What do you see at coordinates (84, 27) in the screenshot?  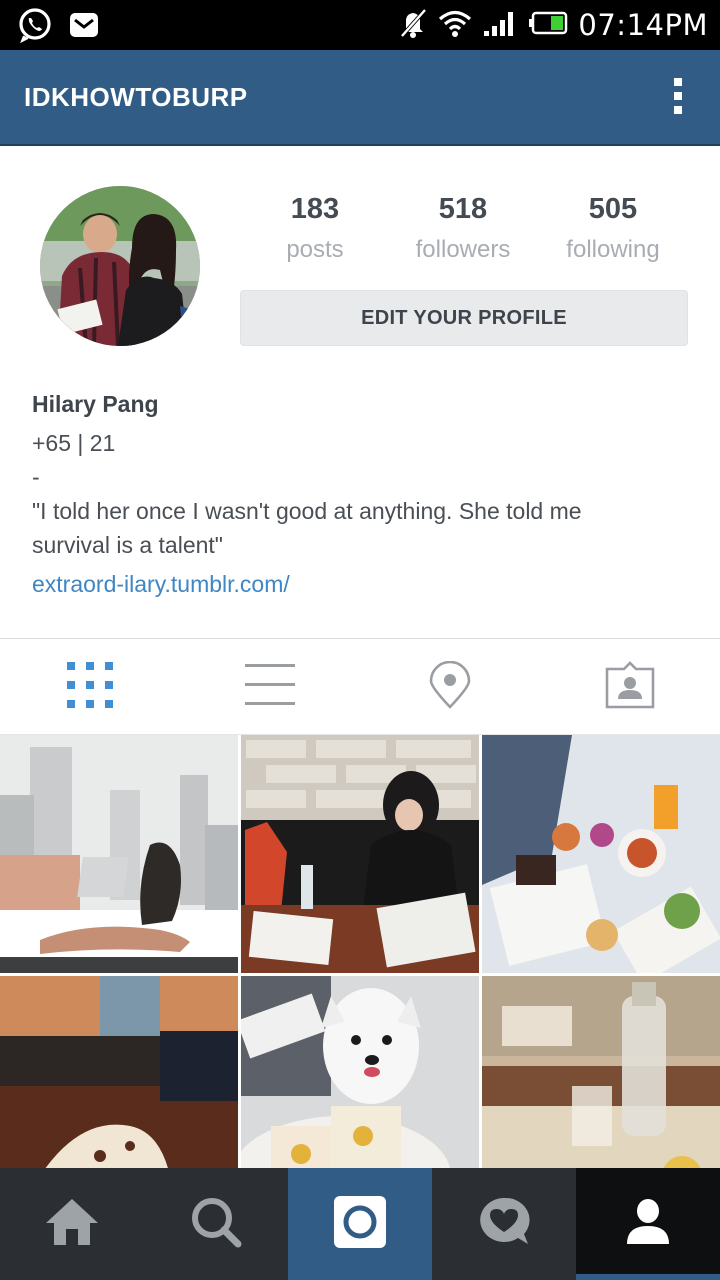 I see `email-icon` at bounding box center [84, 27].